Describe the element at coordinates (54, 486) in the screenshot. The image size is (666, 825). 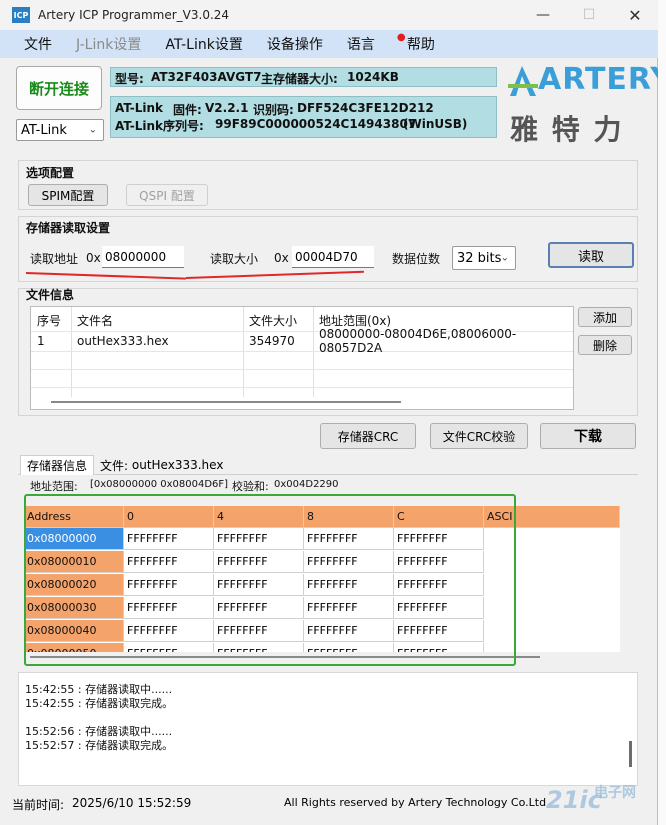
I see `range-label: 地址范围:` at that location.